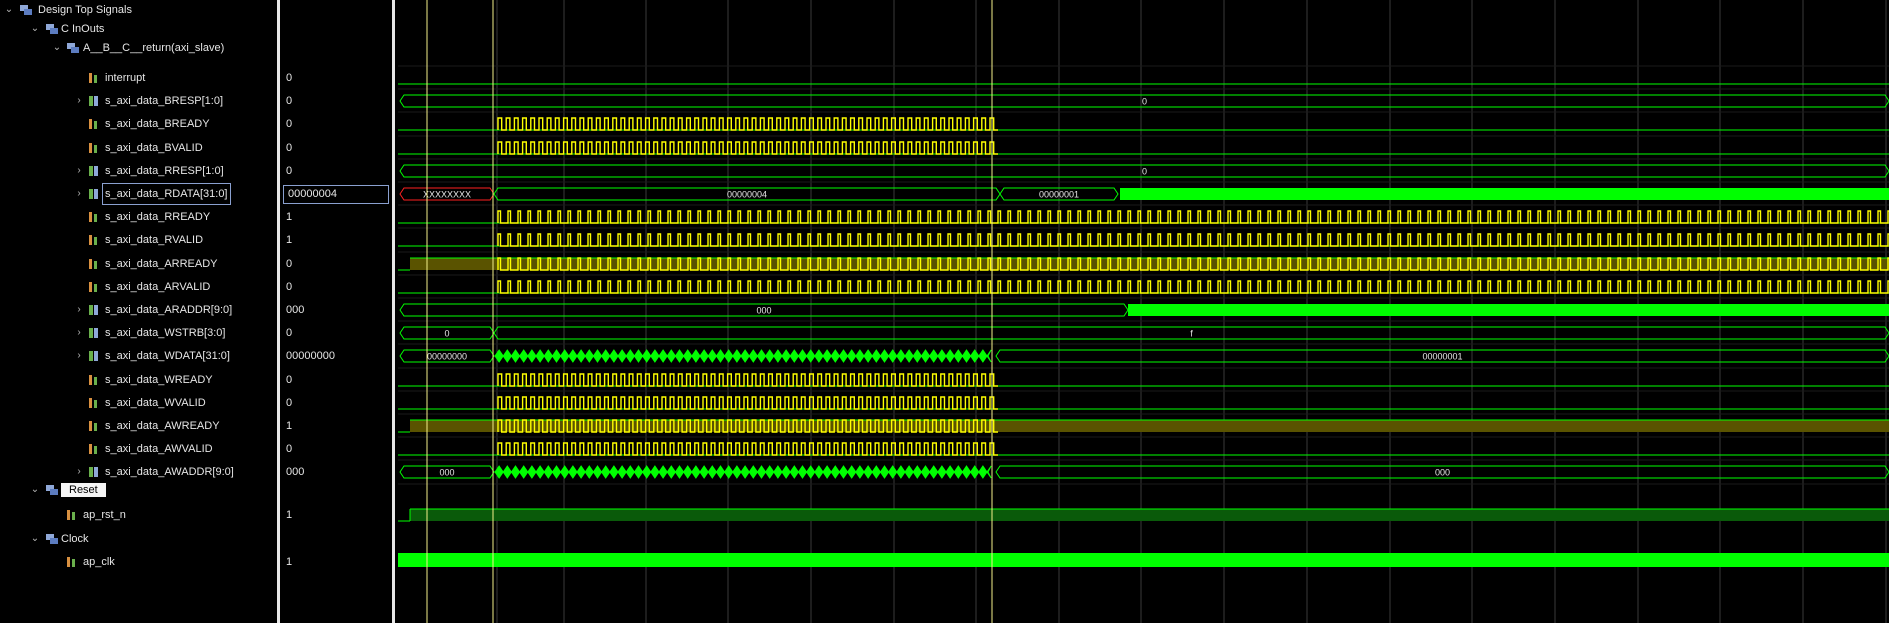 Image resolution: width=1889 pixels, height=623 pixels. Describe the element at coordinates (155, 403) in the screenshot. I see `signal-name-s-axi-data-wvalid: s_axi_data_WVALID` at that location.